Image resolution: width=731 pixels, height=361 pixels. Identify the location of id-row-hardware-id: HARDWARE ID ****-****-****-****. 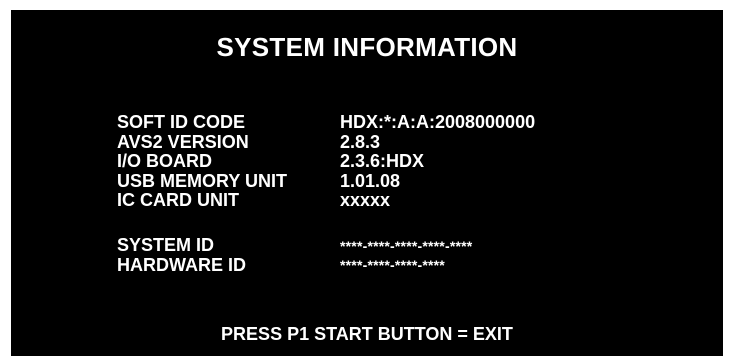
(294, 265).